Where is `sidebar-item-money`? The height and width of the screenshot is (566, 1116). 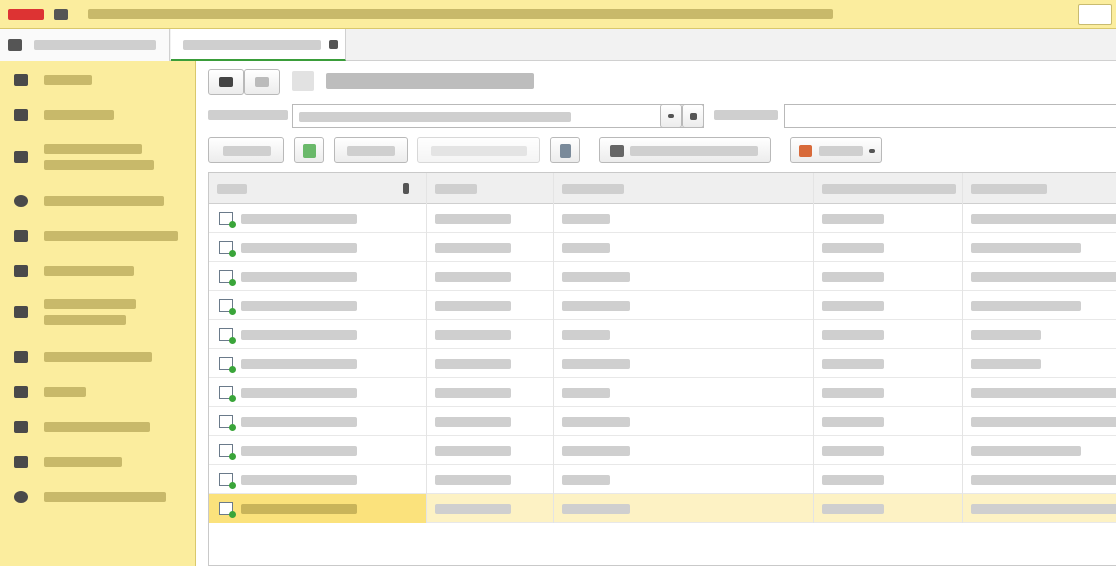
sidebar-item-money is located at coordinates (98, 201).